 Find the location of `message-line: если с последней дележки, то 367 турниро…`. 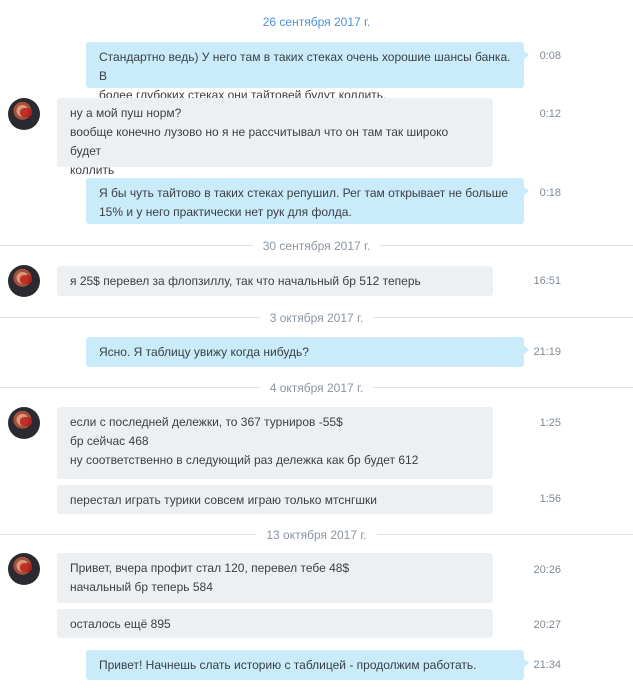

message-line: если с последней дележки, то 367 турниро… is located at coordinates (206, 422).